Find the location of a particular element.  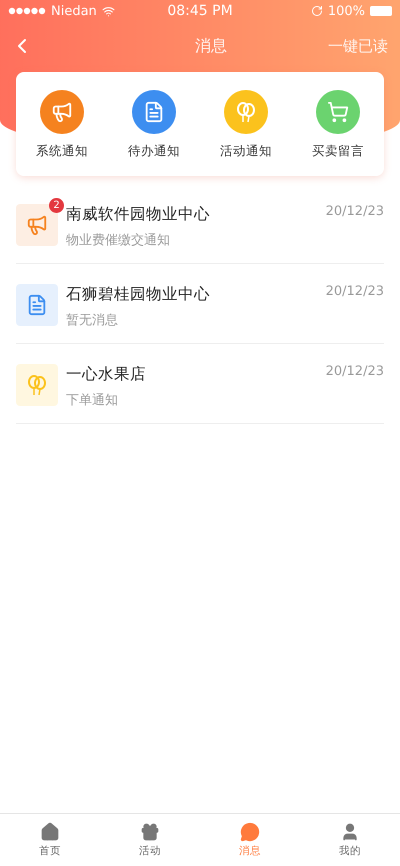

wifi-icon is located at coordinates (108, 11).